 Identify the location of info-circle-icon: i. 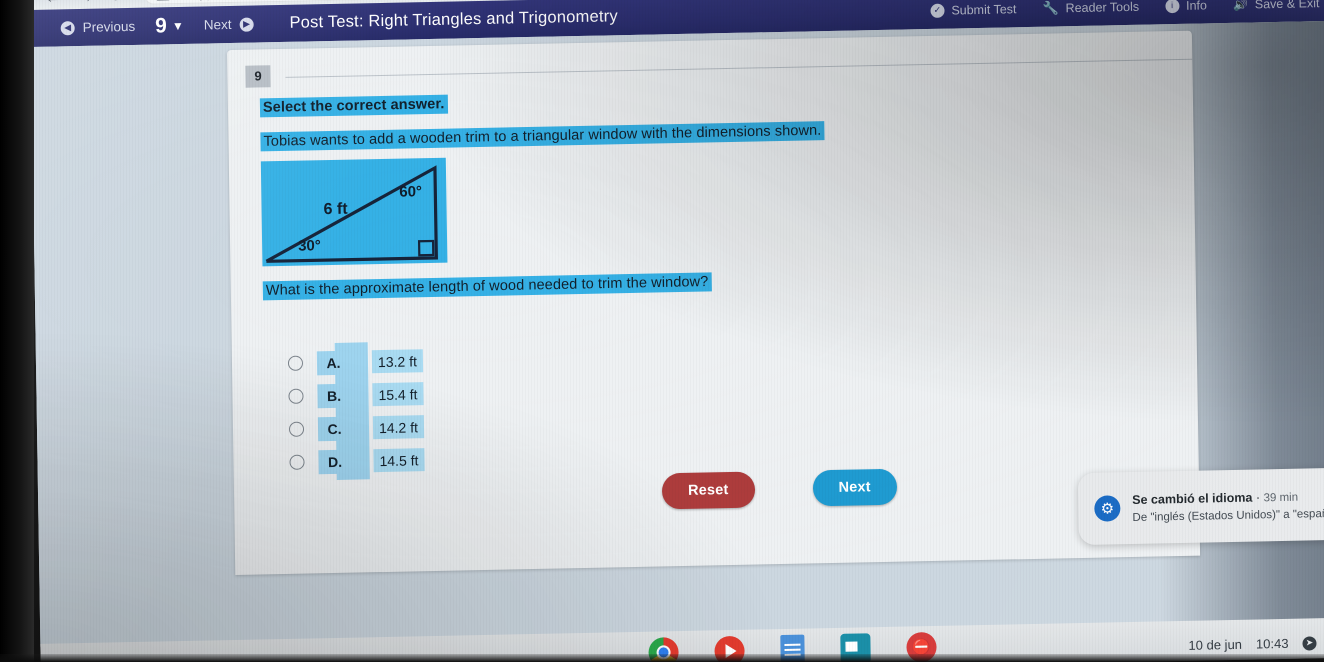
(1172, 6).